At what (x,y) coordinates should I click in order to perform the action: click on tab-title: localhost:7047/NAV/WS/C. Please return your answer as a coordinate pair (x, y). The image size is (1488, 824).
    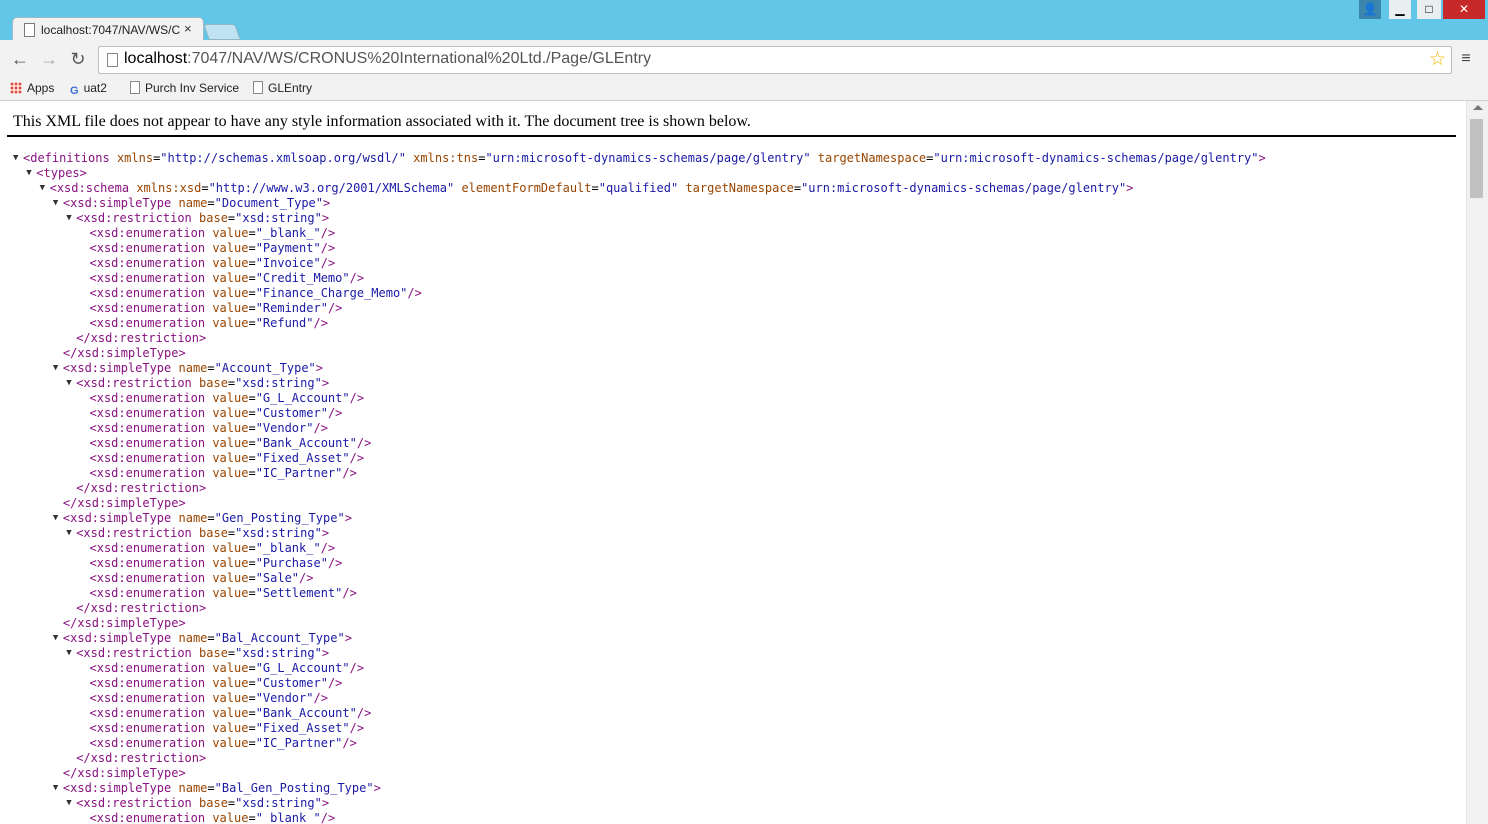
    Looking at the image, I should click on (111, 30).